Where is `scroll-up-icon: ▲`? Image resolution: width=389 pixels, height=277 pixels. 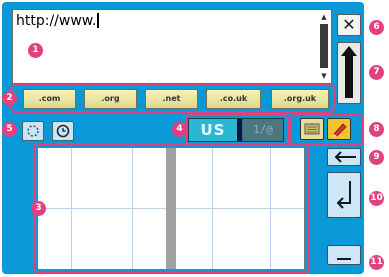 scroll-up-icon: ▲ is located at coordinates (324, 17).